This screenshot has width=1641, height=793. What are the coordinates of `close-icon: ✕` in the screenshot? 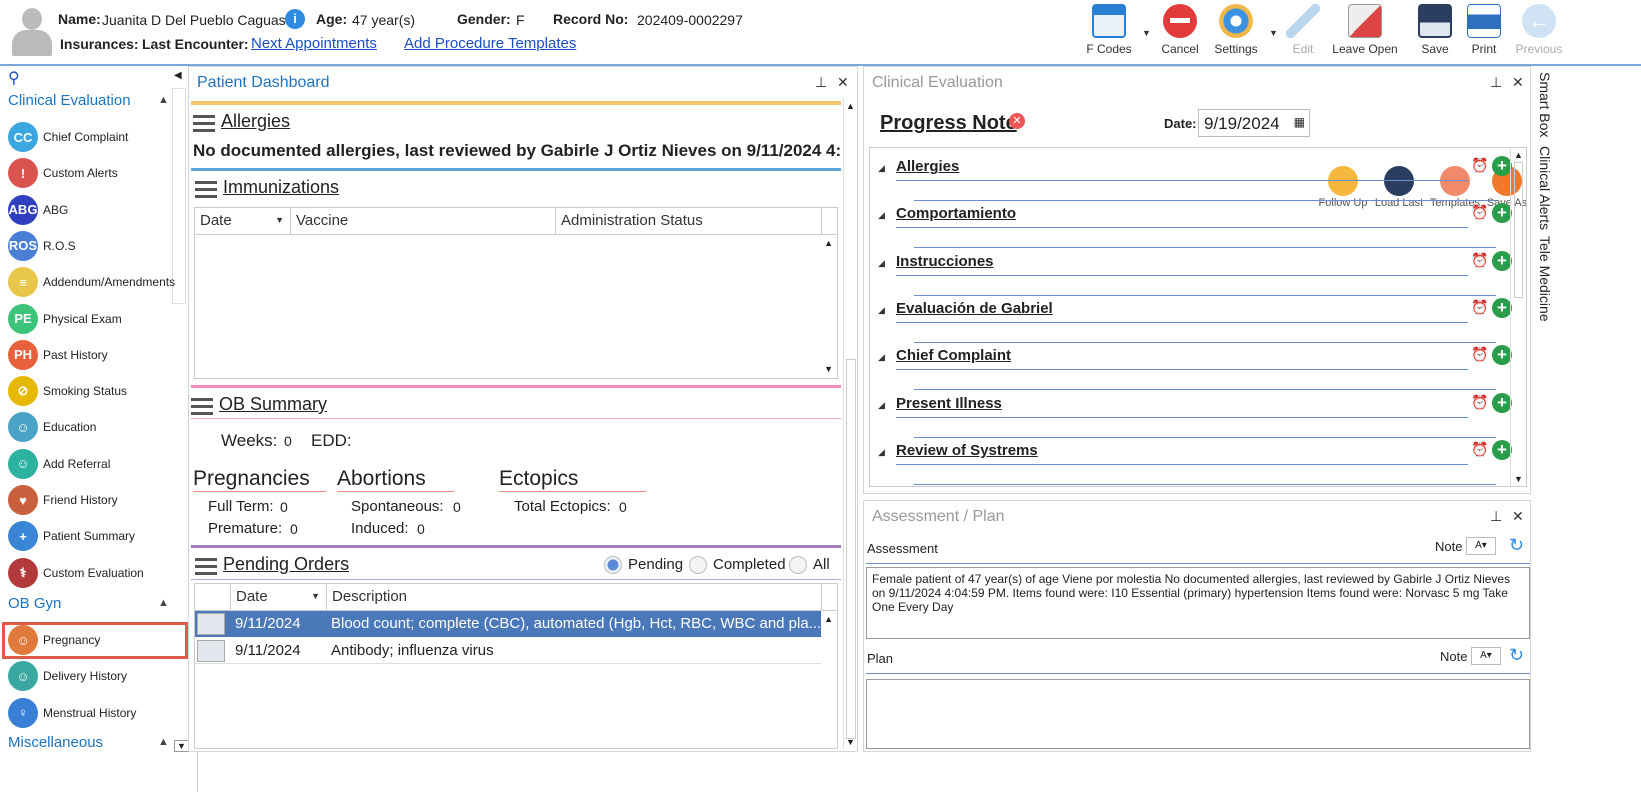 It's located at (843, 82).